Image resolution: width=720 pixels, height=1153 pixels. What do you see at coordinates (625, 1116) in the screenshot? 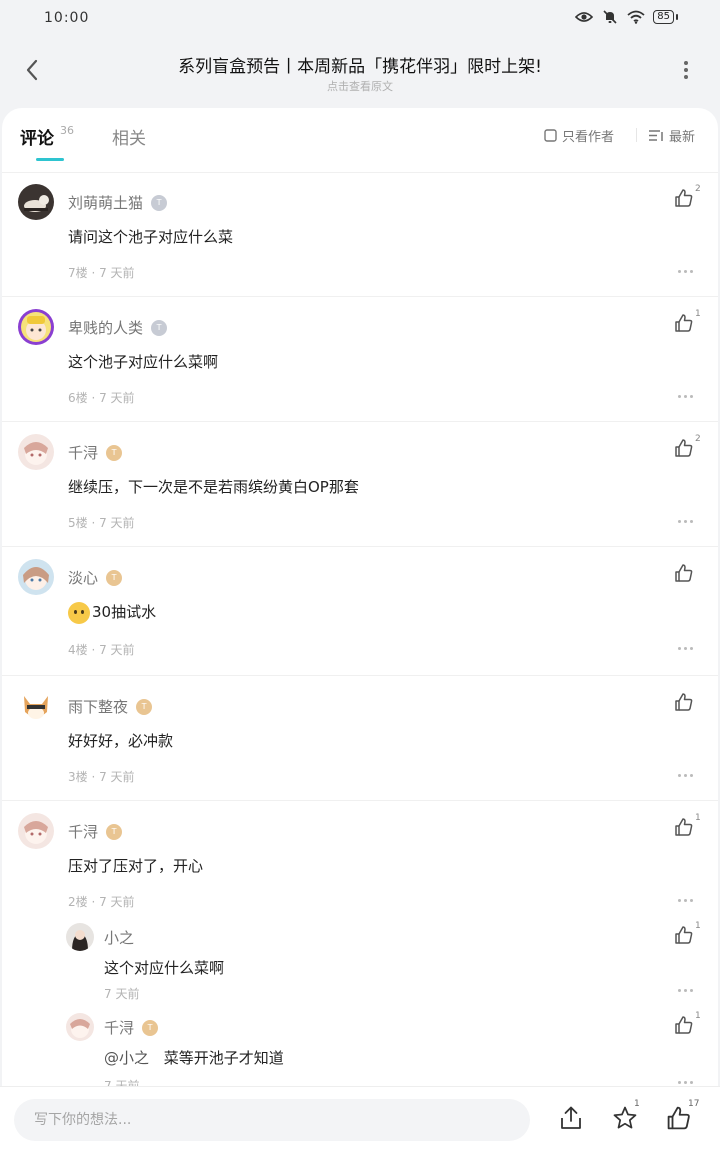
I see `favorite-button: 1` at bounding box center [625, 1116].